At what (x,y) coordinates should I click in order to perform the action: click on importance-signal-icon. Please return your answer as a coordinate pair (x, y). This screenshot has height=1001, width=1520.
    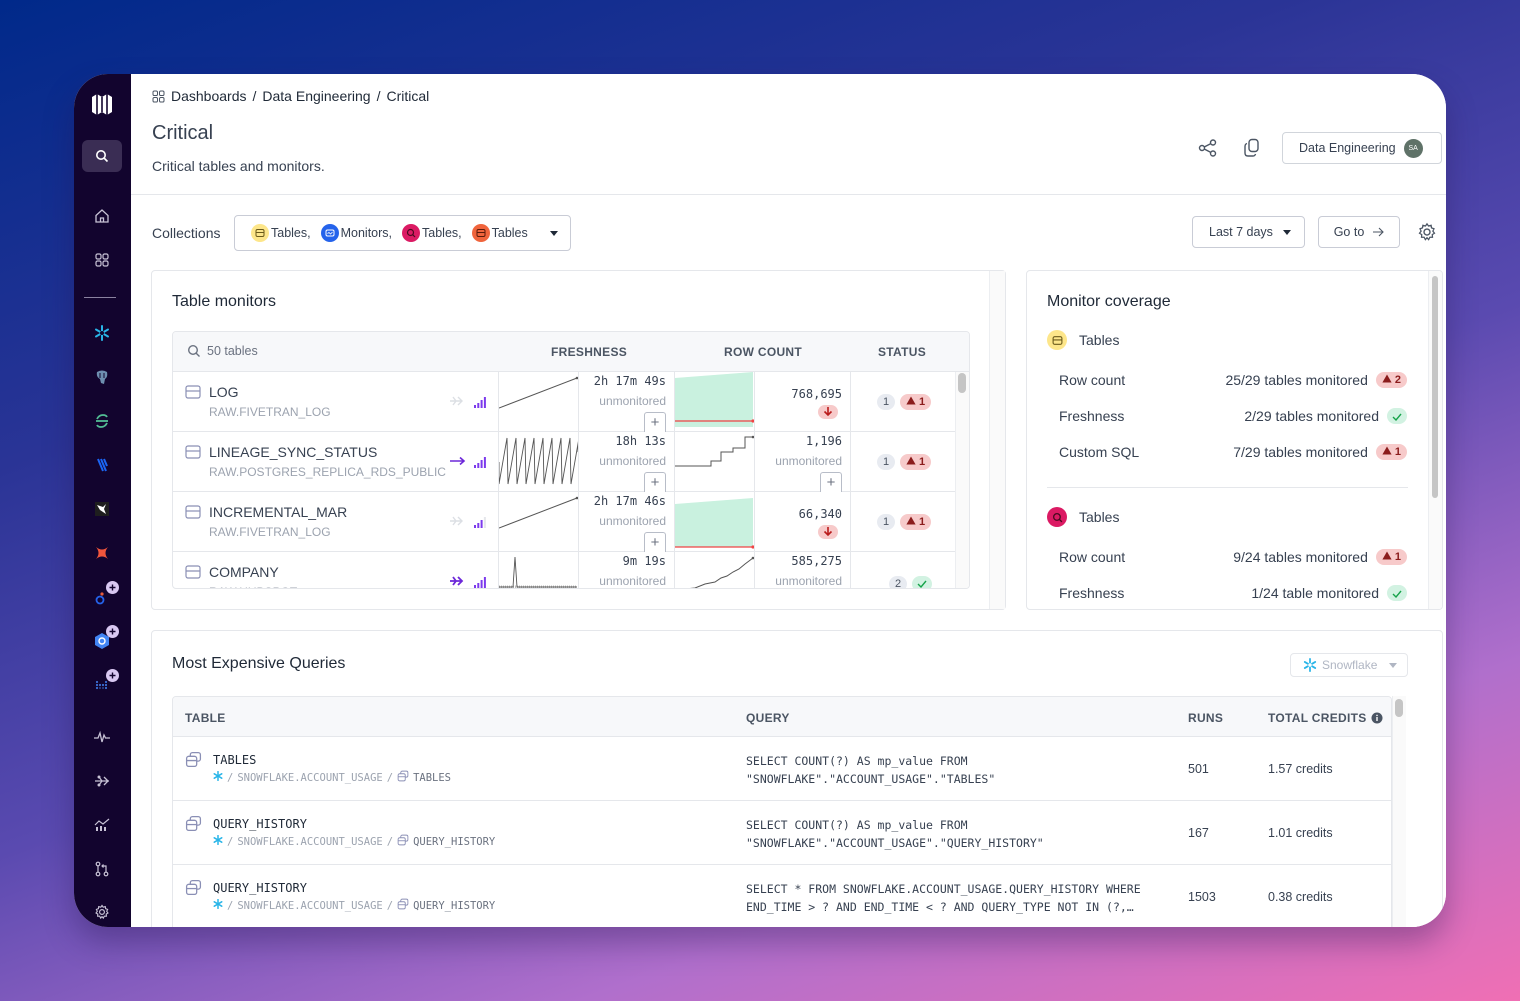
    Looking at the image, I should click on (481, 464).